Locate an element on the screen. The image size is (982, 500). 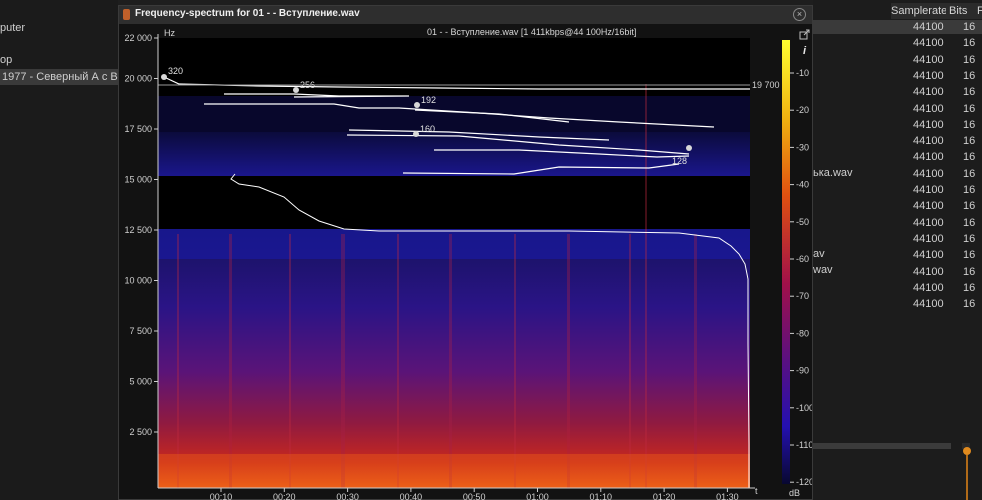
upper-frequency-band is located at coordinates (454, 154).